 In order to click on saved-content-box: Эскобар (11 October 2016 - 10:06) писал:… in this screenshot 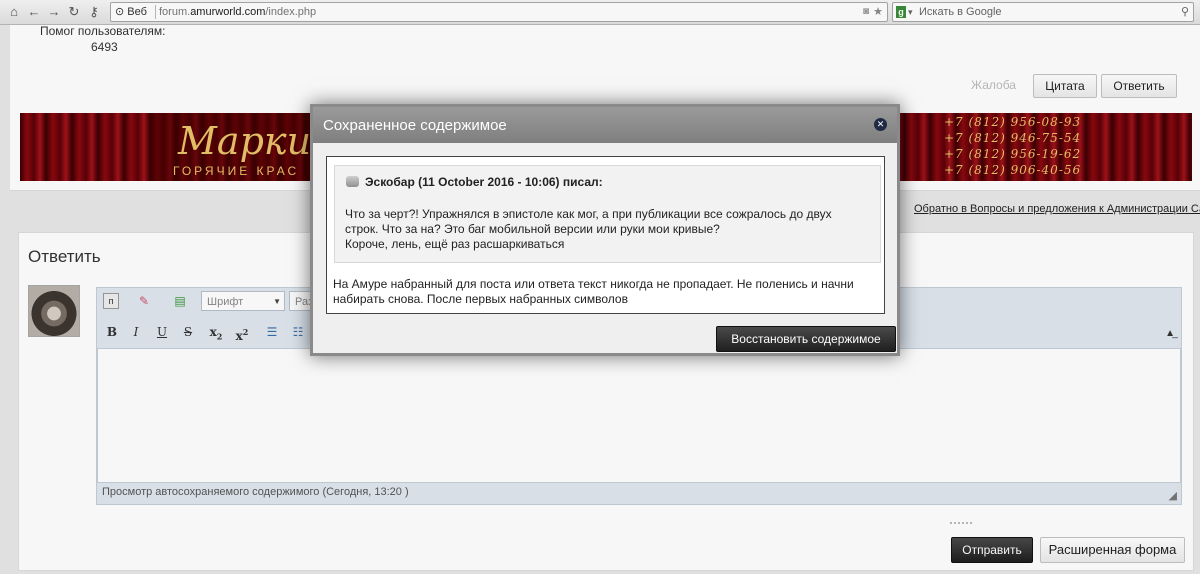, I will do `click(605, 235)`.